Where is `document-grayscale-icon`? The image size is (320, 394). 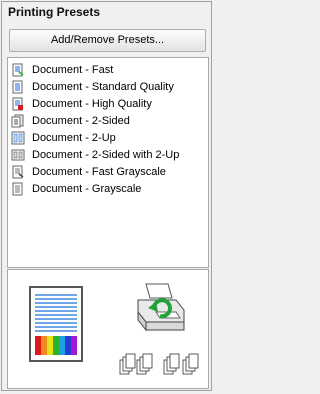 document-grayscale-icon is located at coordinates (17, 189).